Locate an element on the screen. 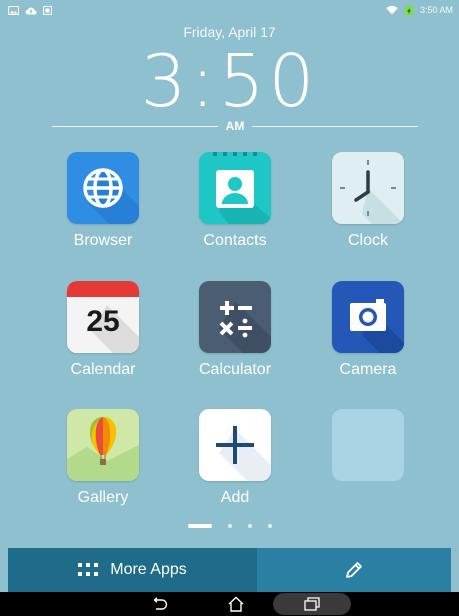  app-calculator: Calculator is located at coordinates (235, 339).